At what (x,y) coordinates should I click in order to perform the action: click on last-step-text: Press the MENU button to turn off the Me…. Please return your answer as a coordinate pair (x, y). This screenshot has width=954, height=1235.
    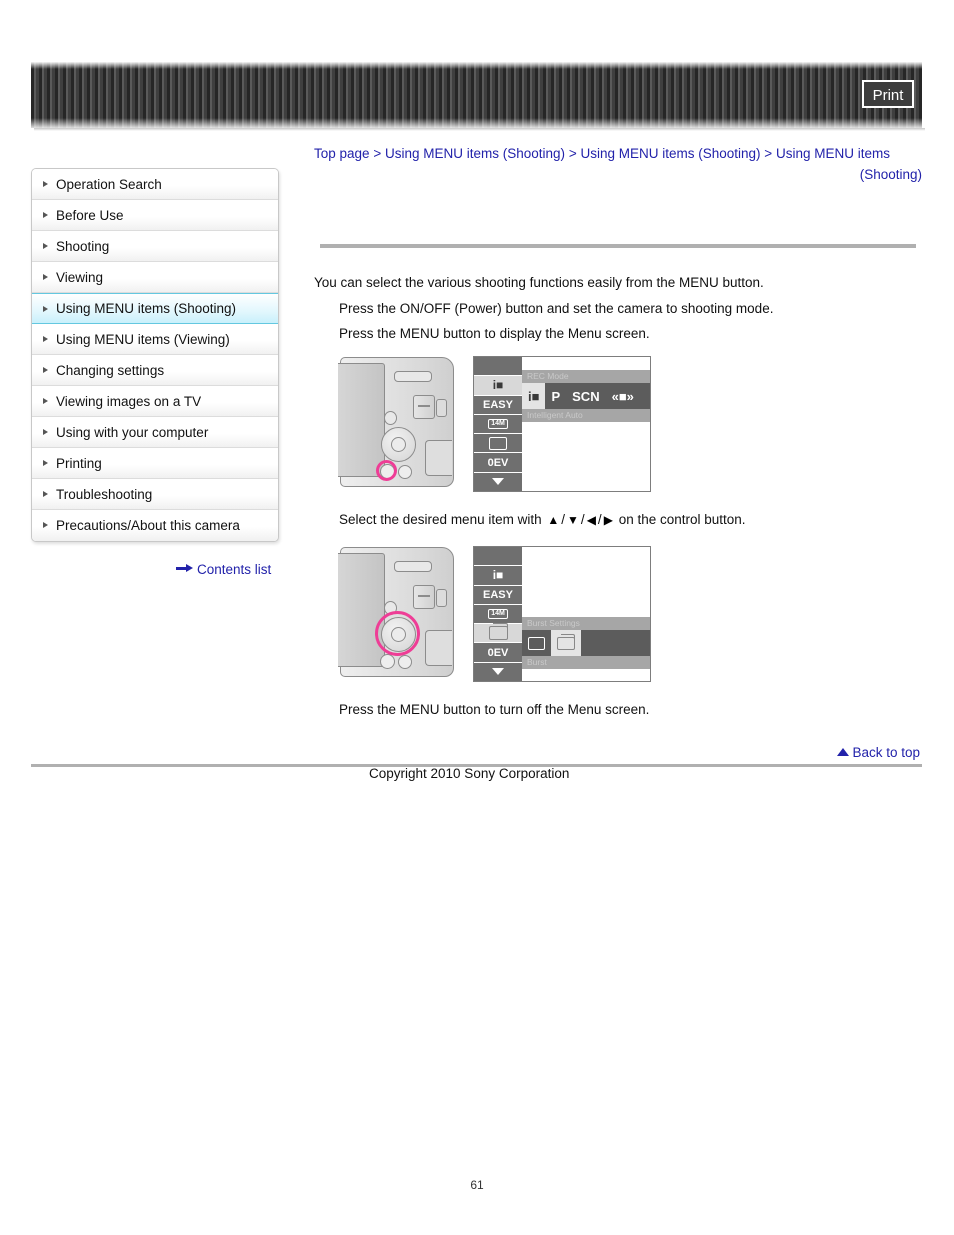
    Looking at the image, I should click on (494, 709).